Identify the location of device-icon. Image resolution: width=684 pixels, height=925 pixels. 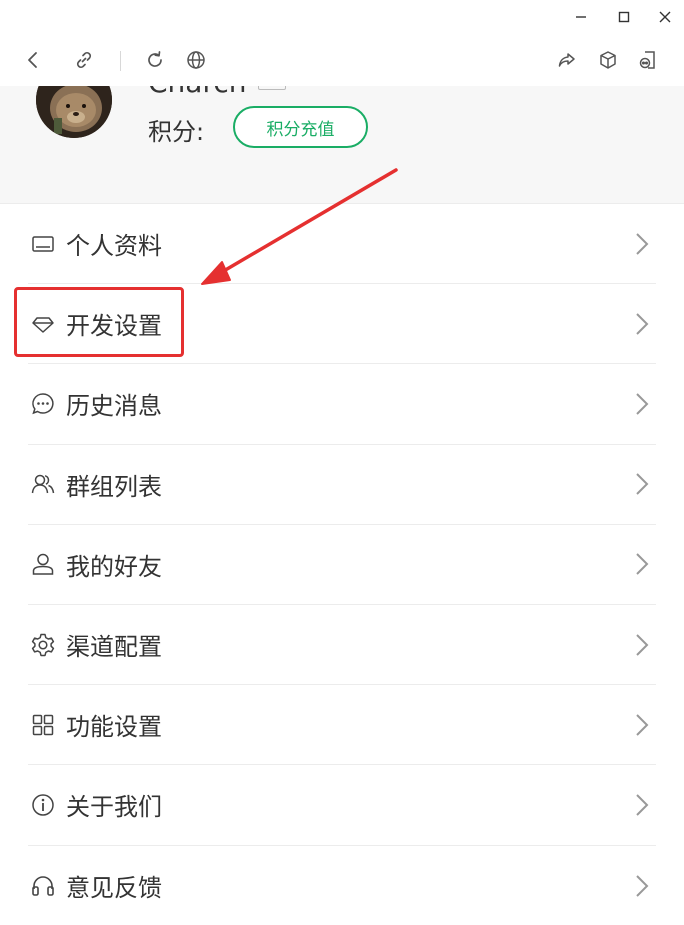
(648, 60).